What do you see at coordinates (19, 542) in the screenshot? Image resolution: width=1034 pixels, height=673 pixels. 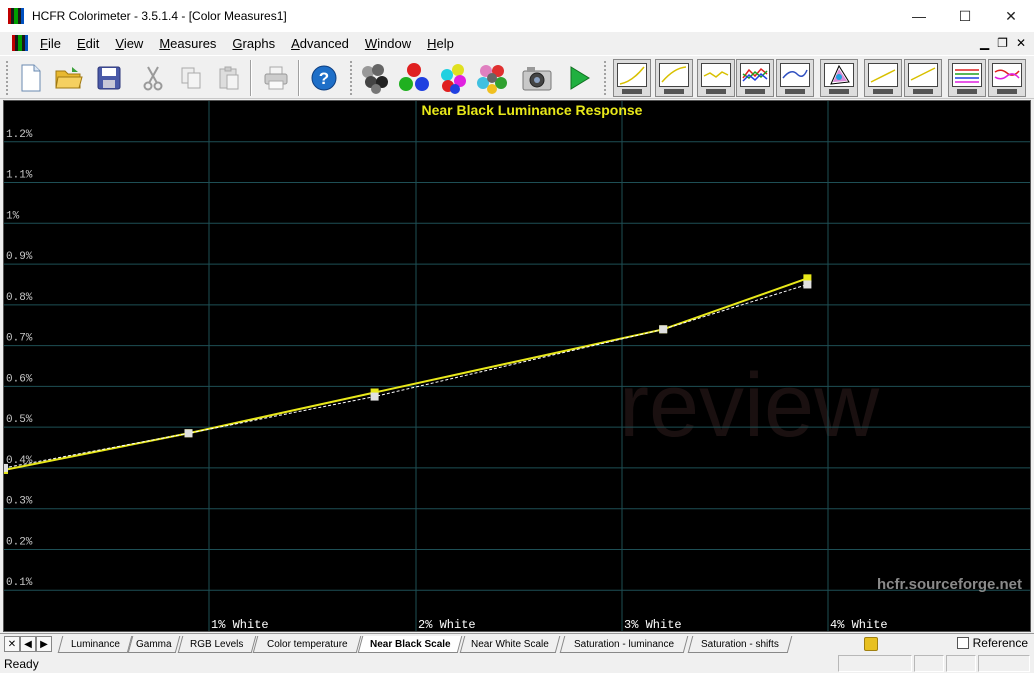 I see `y-tick-label: 0.2%` at bounding box center [19, 542].